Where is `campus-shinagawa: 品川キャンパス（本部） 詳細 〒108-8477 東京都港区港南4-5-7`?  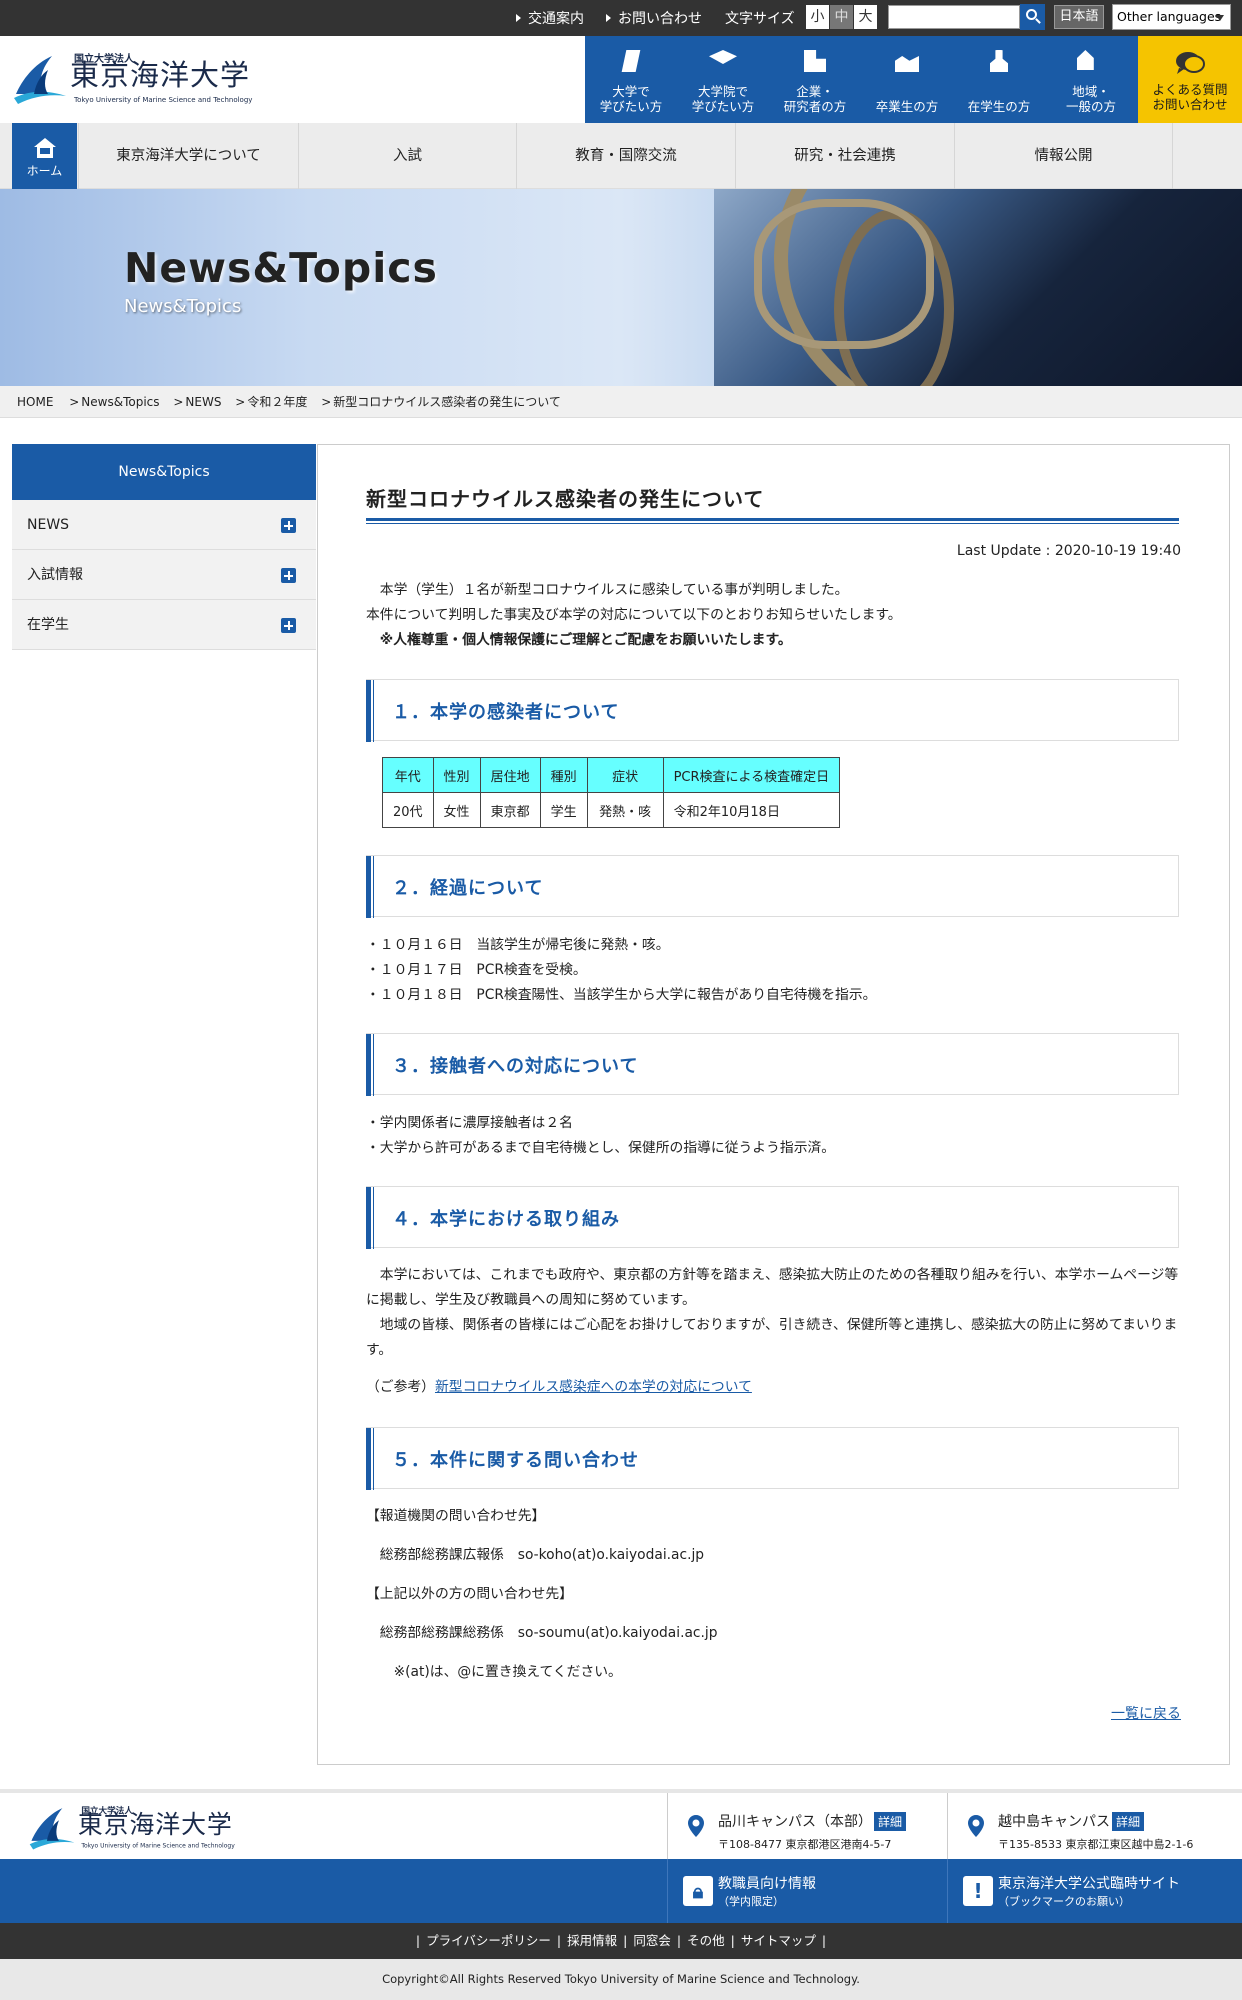 campus-shinagawa: 品川キャンパス（本部） 詳細 〒108-8477 東京都港区港南4-5-7 is located at coordinates (807, 1828).